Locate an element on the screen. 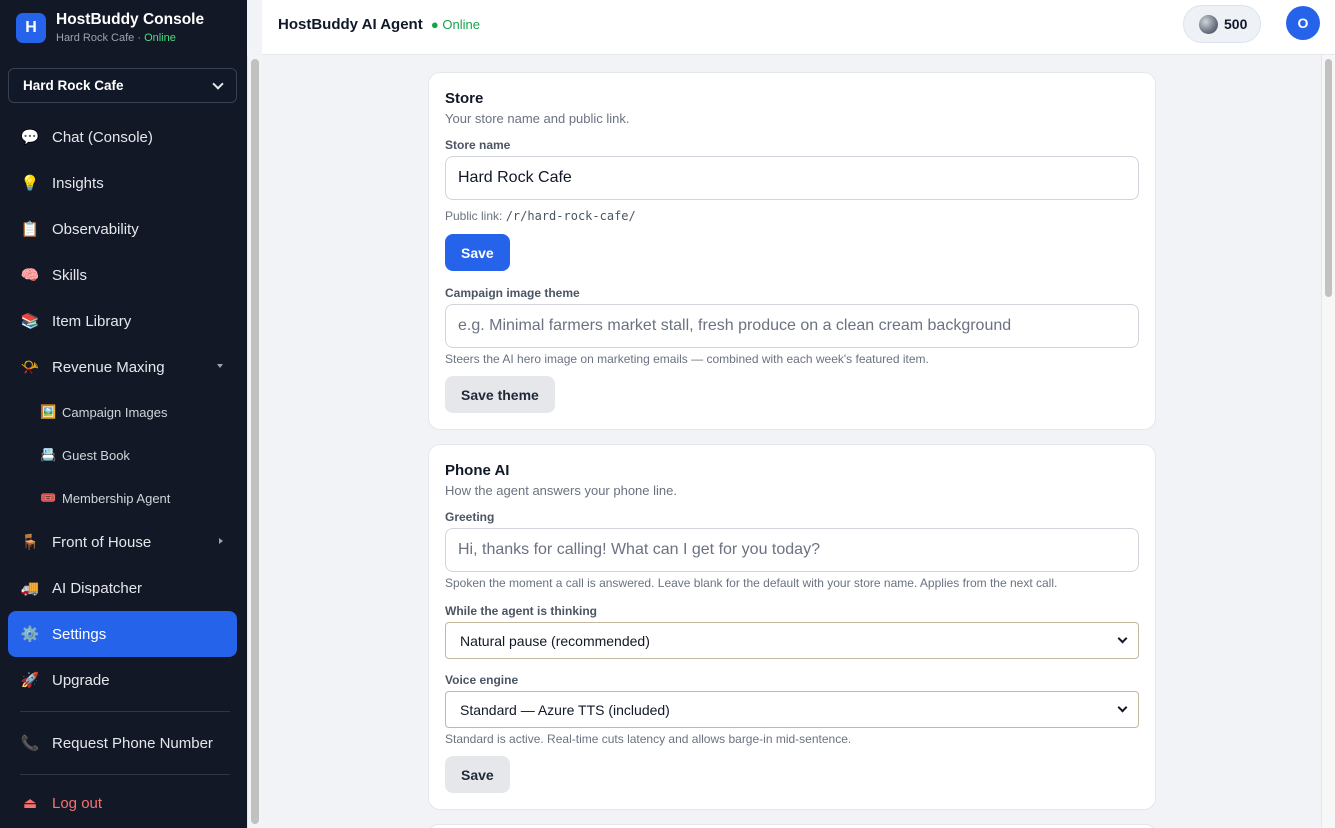  greeting-label: Greeting is located at coordinates (470, 517).